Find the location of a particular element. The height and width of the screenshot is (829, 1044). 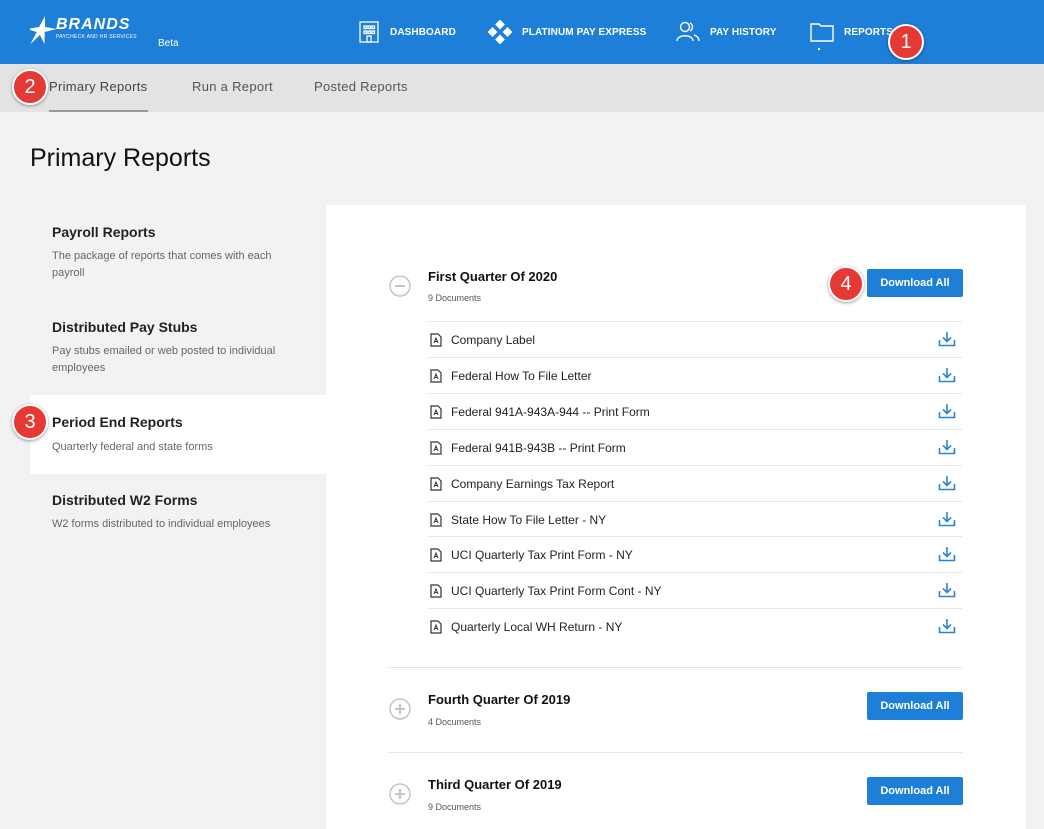

sidebar-item-title: Distributed W2 Forms is located at coordinates (125, 500).